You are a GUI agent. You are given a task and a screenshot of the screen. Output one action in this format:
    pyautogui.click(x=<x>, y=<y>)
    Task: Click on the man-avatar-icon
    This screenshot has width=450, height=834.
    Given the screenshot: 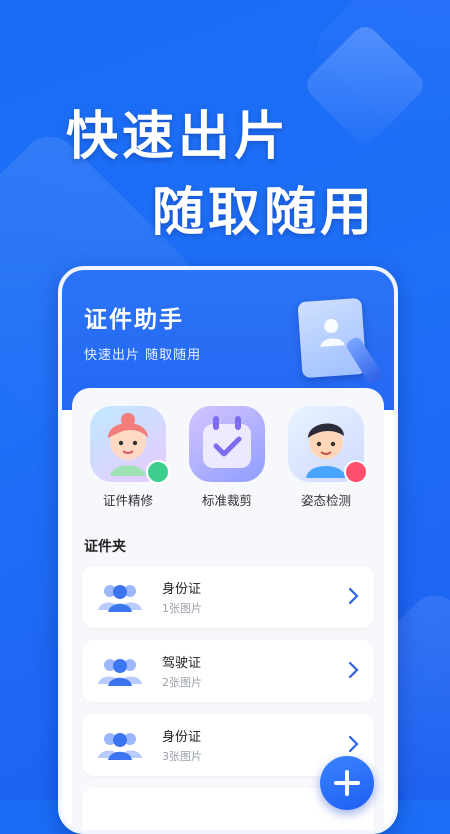 What is the action you would take?
    pyautogui.click(x=328, y=445)
    